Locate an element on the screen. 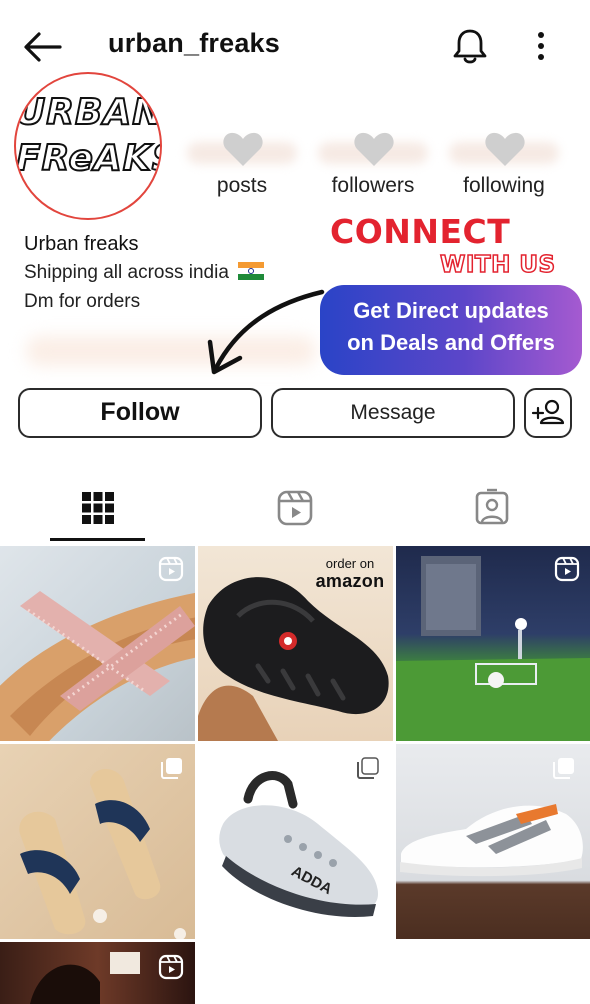 Image resolution: width=590 pixels, height=1004 pixels. tagged-person-icon is located at coordinates (492, 508).